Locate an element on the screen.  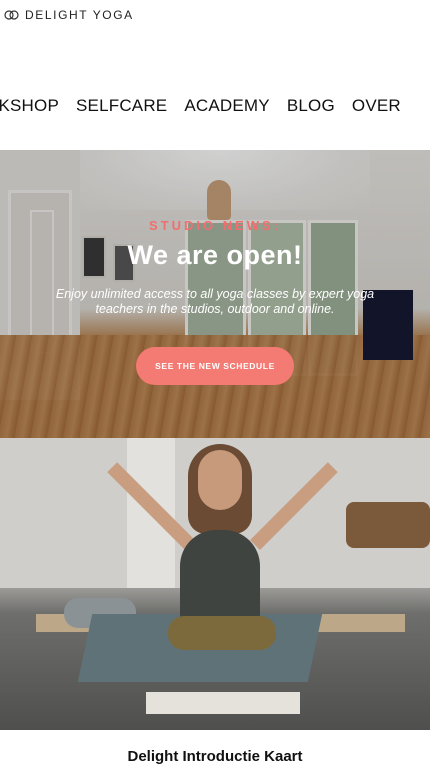
nav-item-blog: BLOG is located at coordinates (311, 106).